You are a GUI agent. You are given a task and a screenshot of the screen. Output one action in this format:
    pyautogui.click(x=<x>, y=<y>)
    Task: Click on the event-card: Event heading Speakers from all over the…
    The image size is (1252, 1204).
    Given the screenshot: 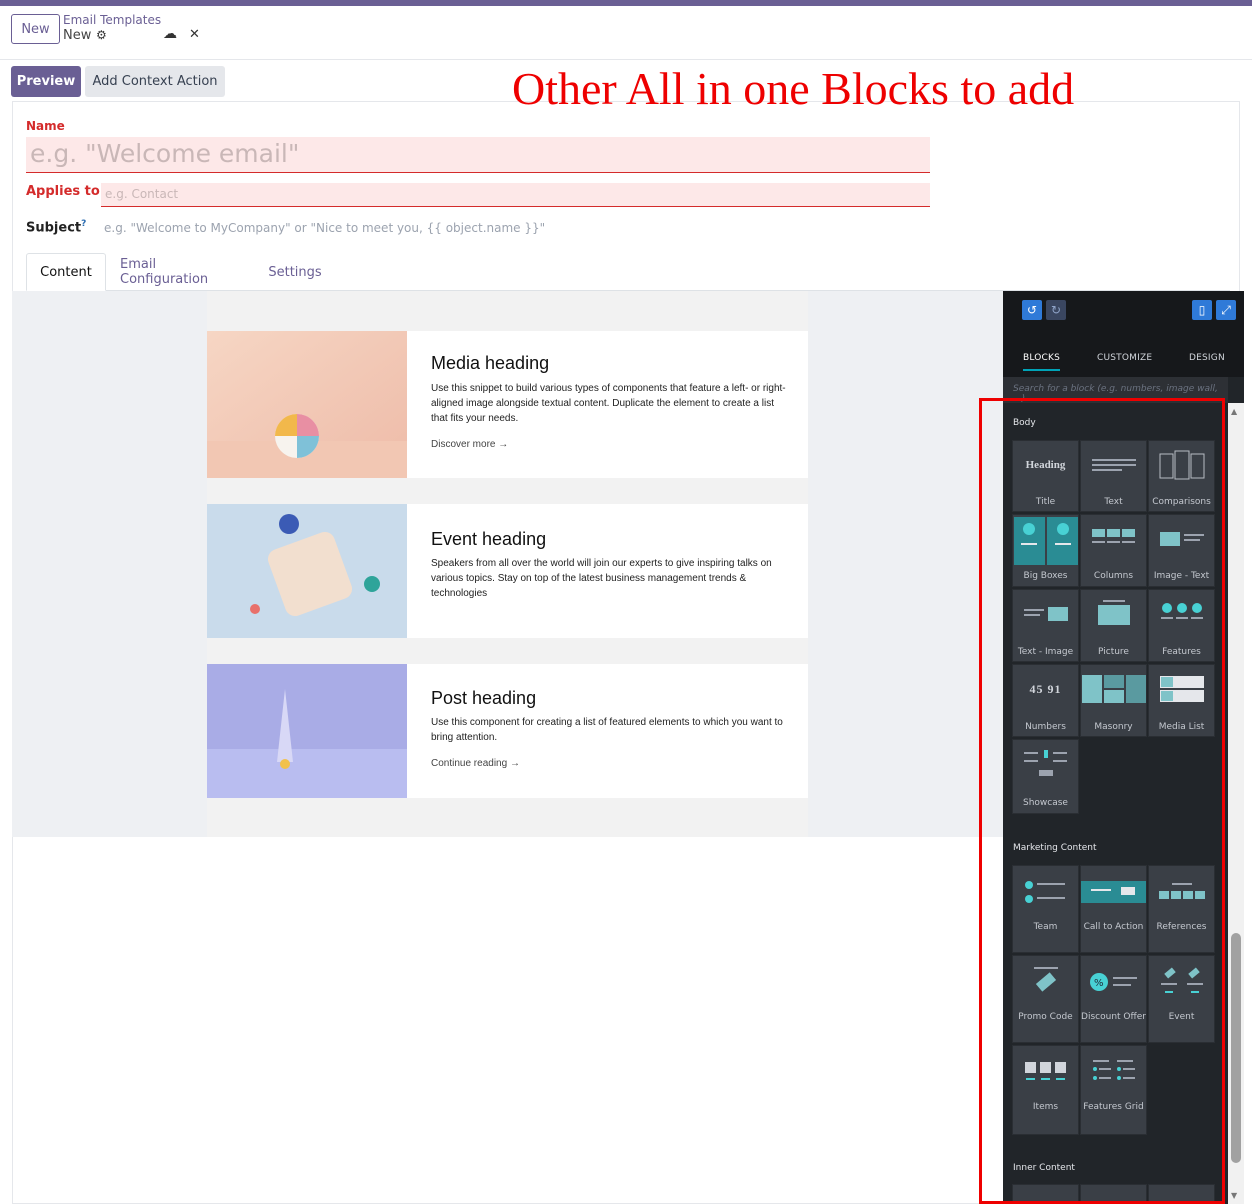 What is the action you would take?
    pyautogui.click(x=507, y=571)
    